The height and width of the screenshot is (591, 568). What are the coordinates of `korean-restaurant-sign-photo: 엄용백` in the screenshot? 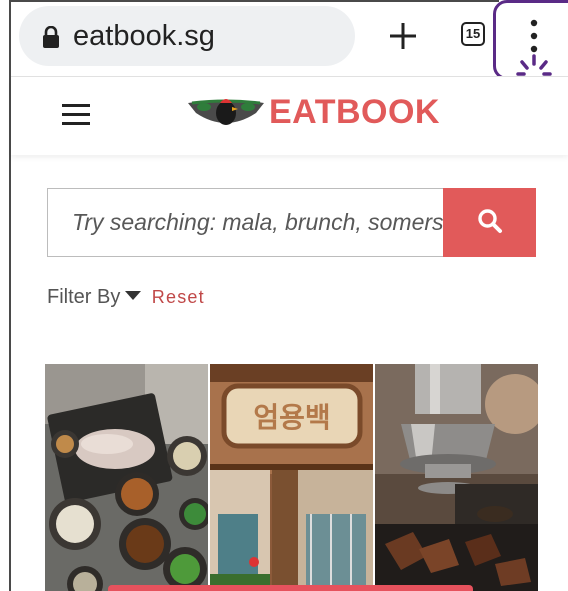 It's located at (291, 477).